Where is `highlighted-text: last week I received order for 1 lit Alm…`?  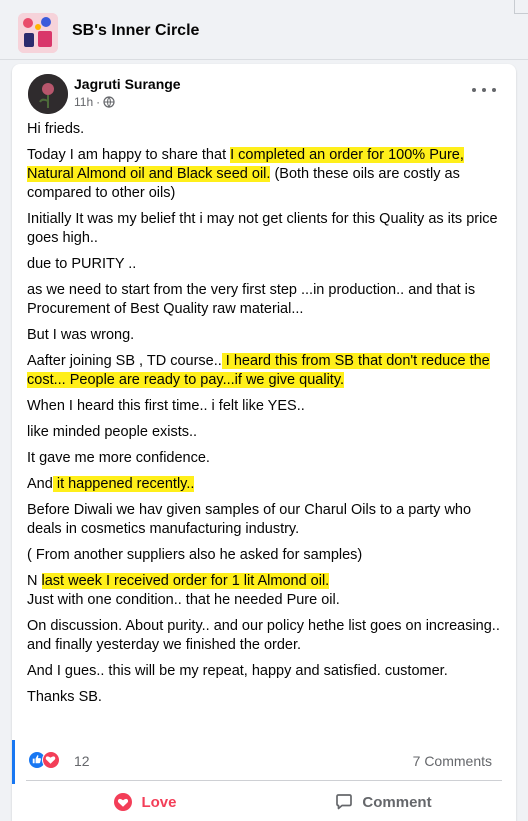 highlighted-text: last week I received order for 1 lit Alm… is located at coordinates (185, 581).